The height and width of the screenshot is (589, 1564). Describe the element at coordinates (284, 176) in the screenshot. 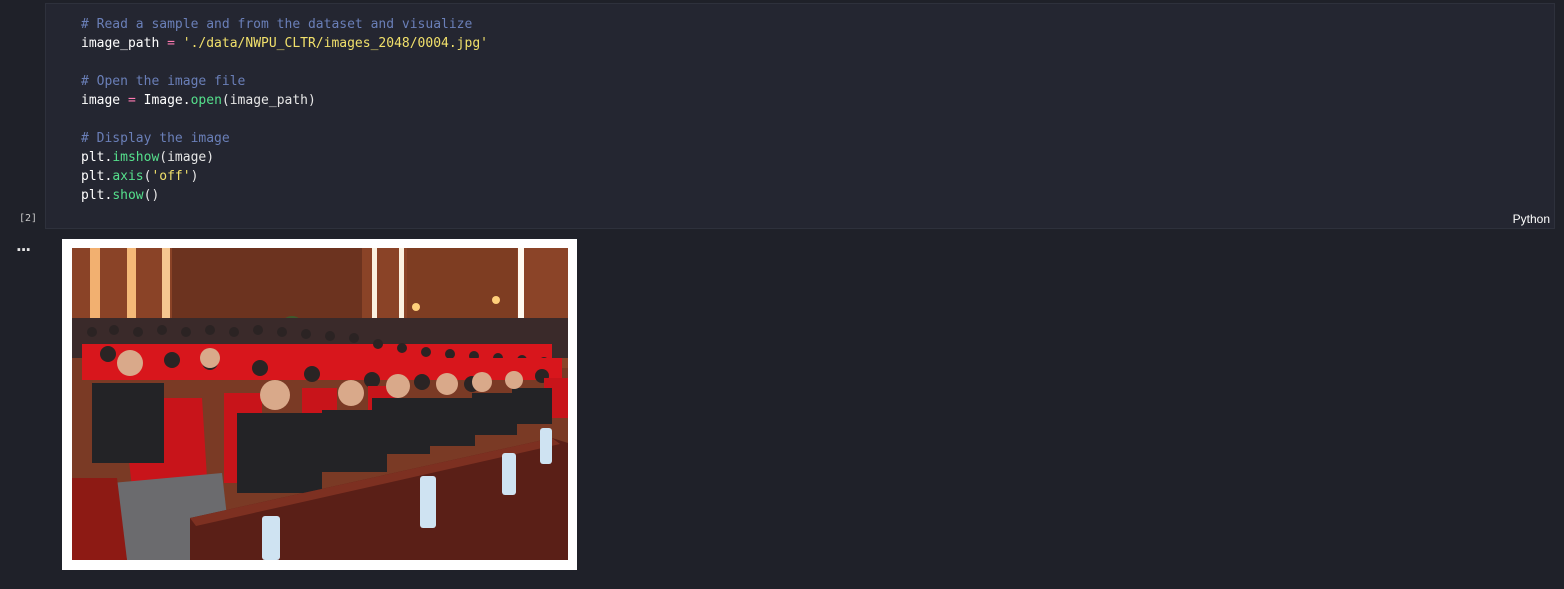

I see `code-line: plt.axis('off')` at that location.